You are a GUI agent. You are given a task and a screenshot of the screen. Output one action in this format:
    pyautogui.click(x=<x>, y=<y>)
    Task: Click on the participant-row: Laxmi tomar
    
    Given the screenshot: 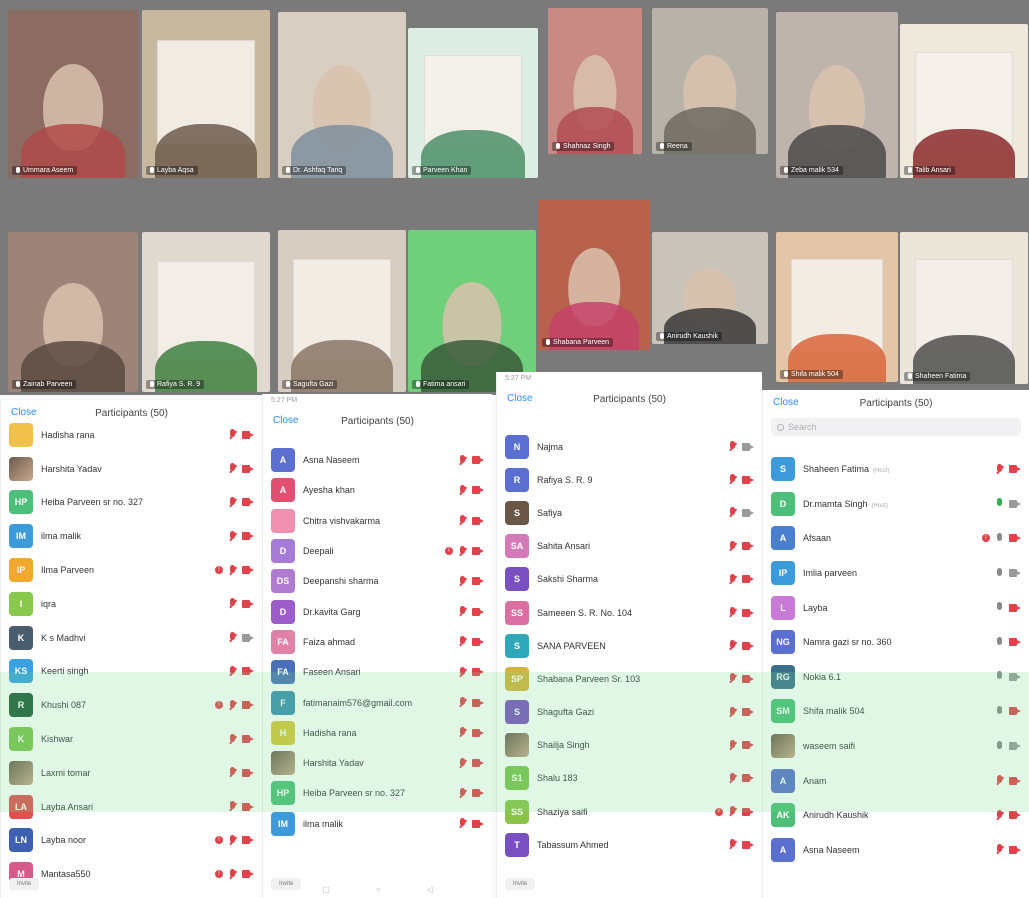 What is the action you would take?
    pyautogui.click(x=131, y=773)
    